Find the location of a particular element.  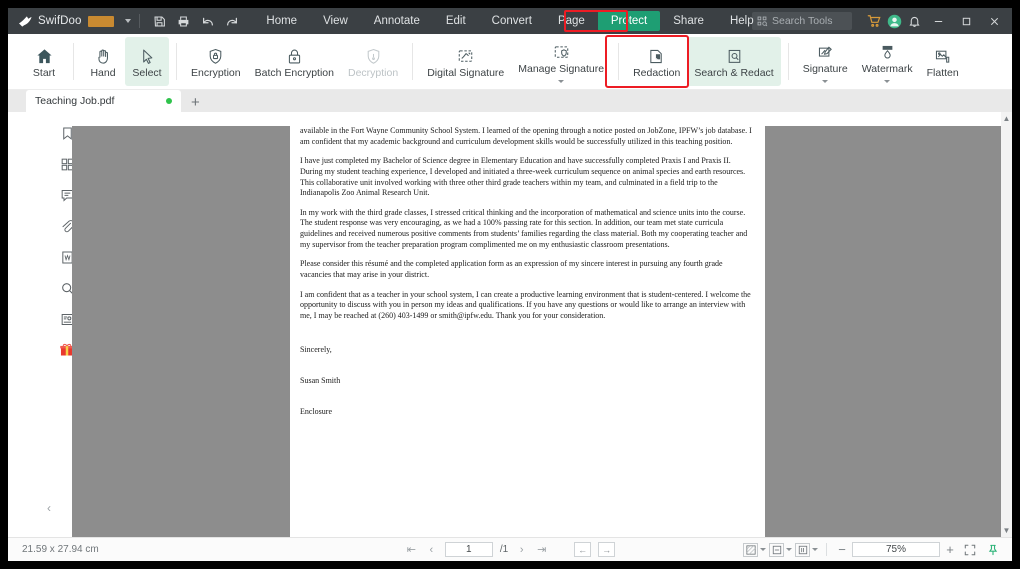

ribbon-manage-signature-button: Manage Signature is located at coordinates (561, 61).